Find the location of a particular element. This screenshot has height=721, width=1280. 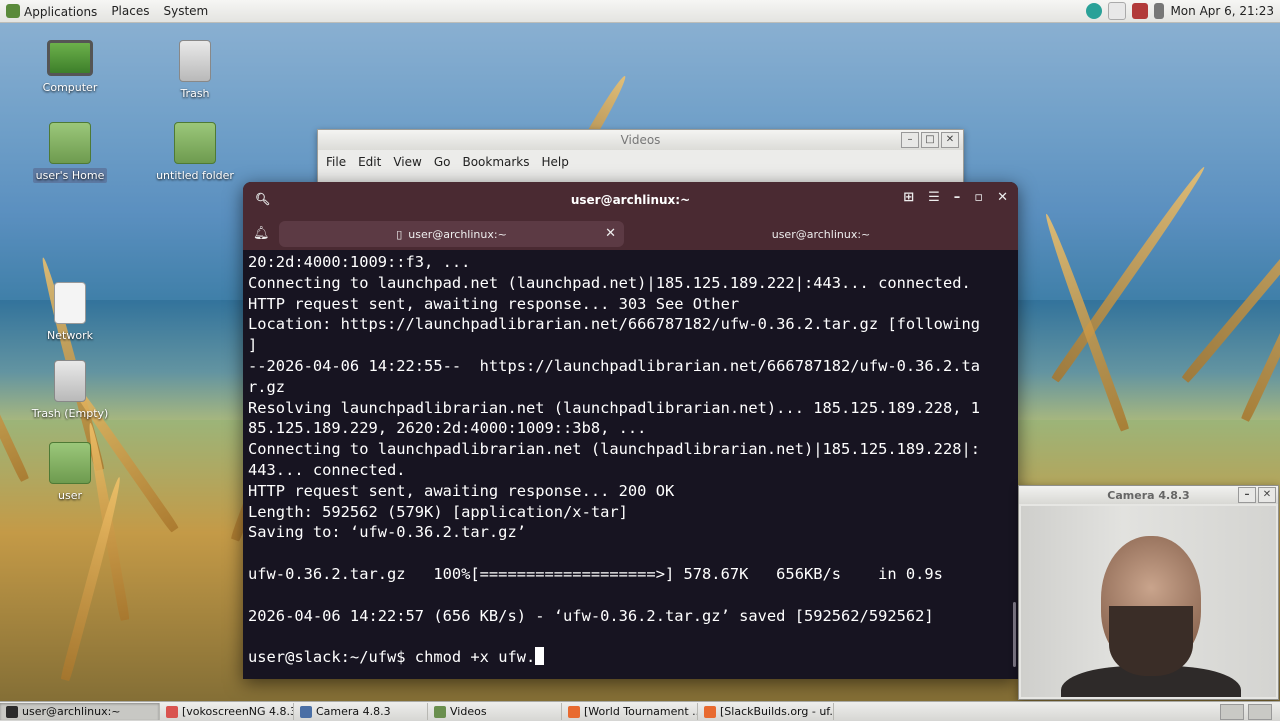

terminal-tabbar: 🔔︎ ▯ user@archlinux:~ ✕ user@archlinux:~ is located at coordinates (630, 234).